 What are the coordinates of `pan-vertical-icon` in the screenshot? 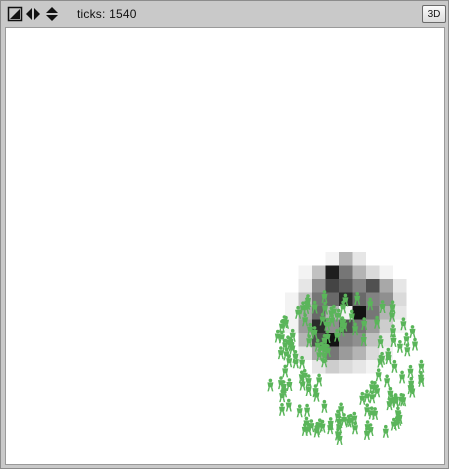 It's located at (52, 14).